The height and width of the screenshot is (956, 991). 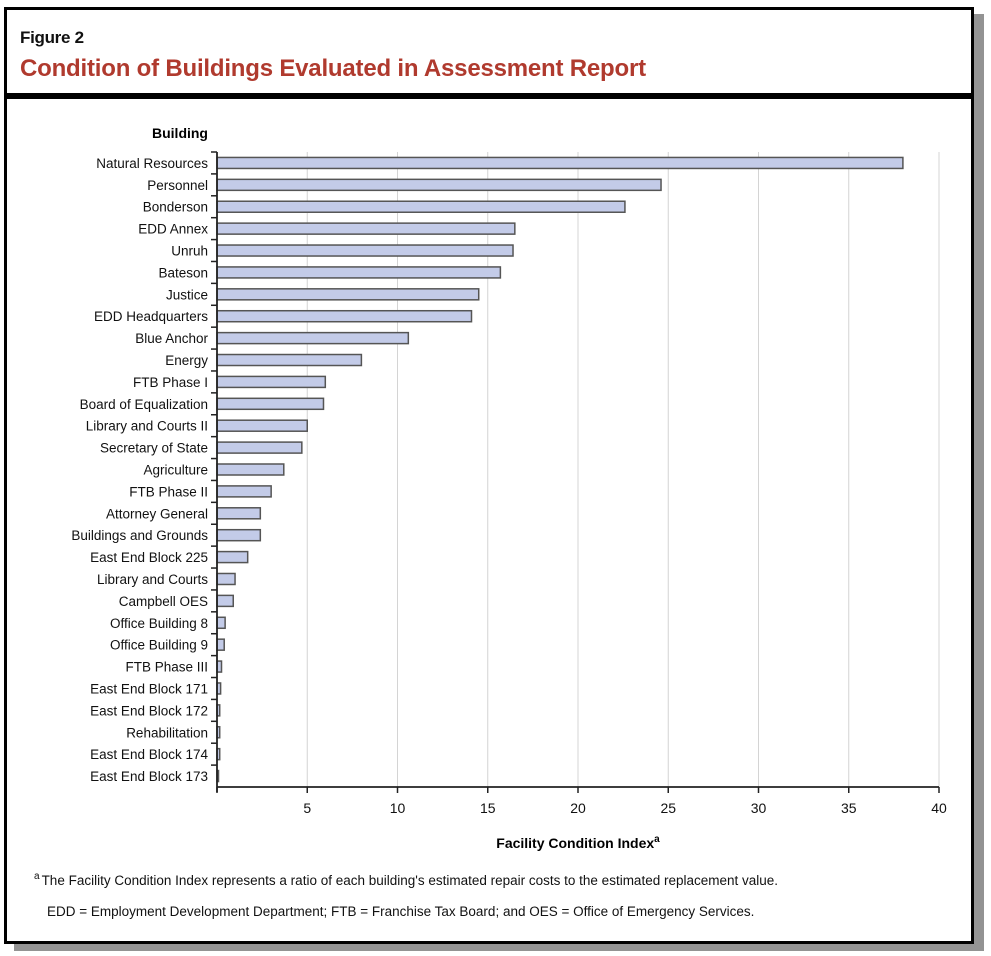 I want to click on category-label: Board of Equalization, so click(x=144, y=404).